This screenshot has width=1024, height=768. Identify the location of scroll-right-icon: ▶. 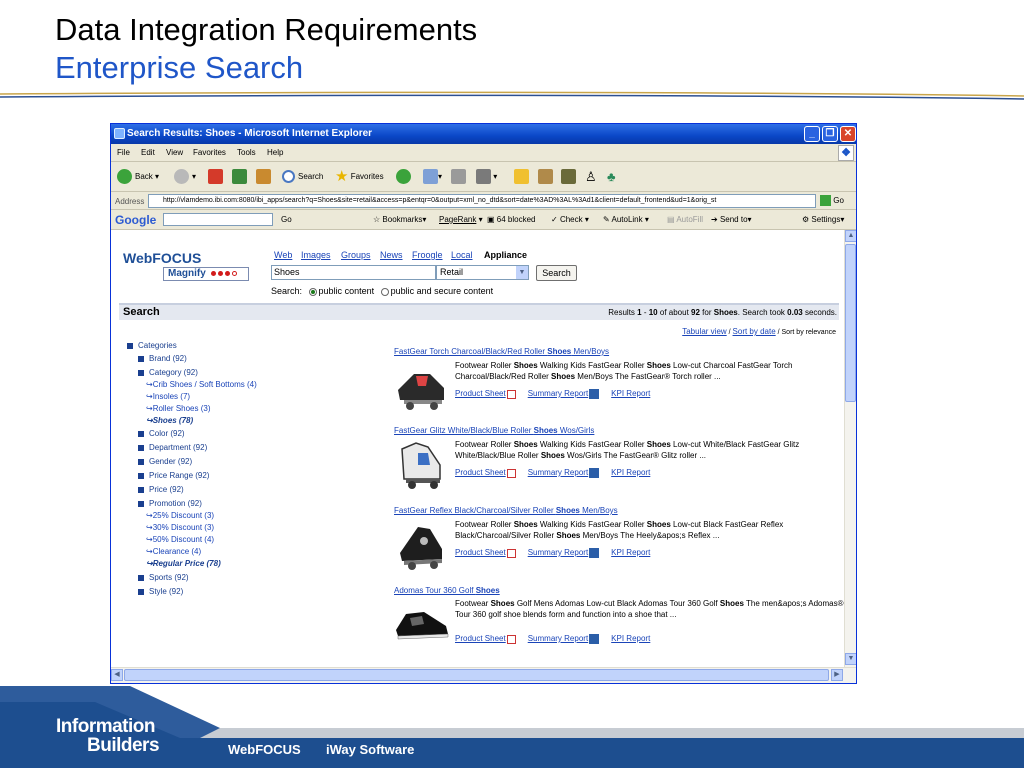
(837, 675).